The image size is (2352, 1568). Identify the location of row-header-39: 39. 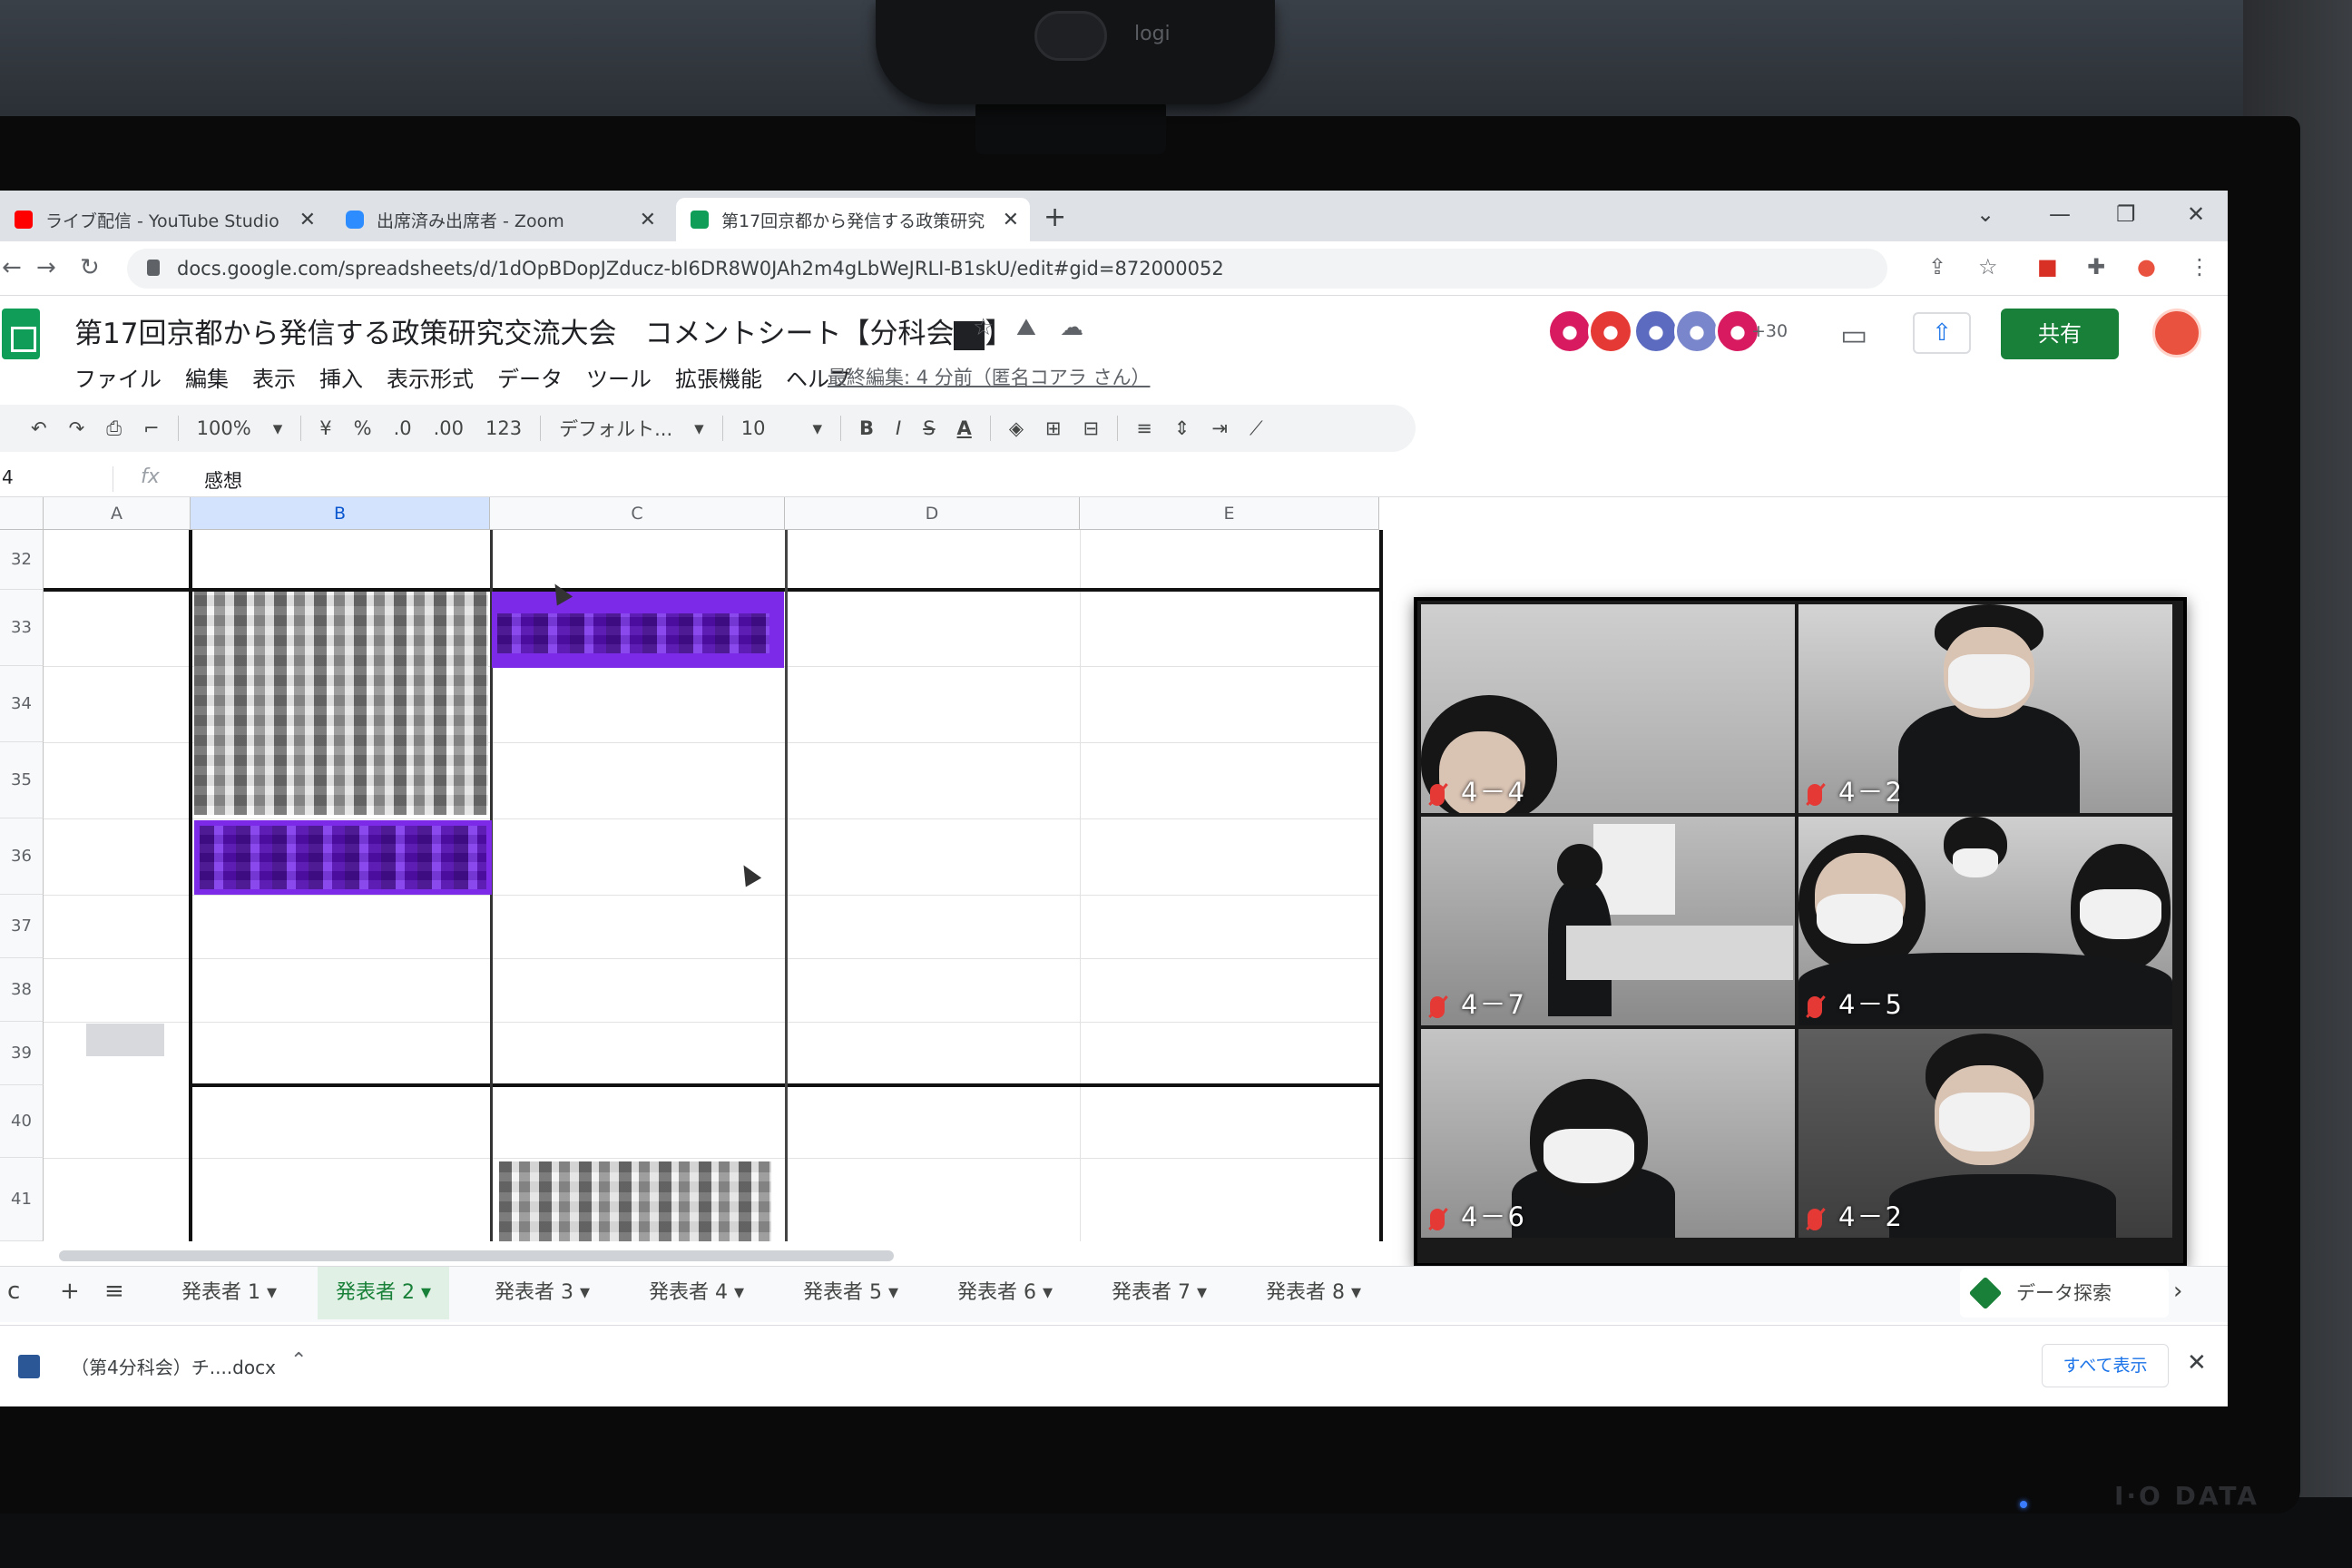
(22, 1053).